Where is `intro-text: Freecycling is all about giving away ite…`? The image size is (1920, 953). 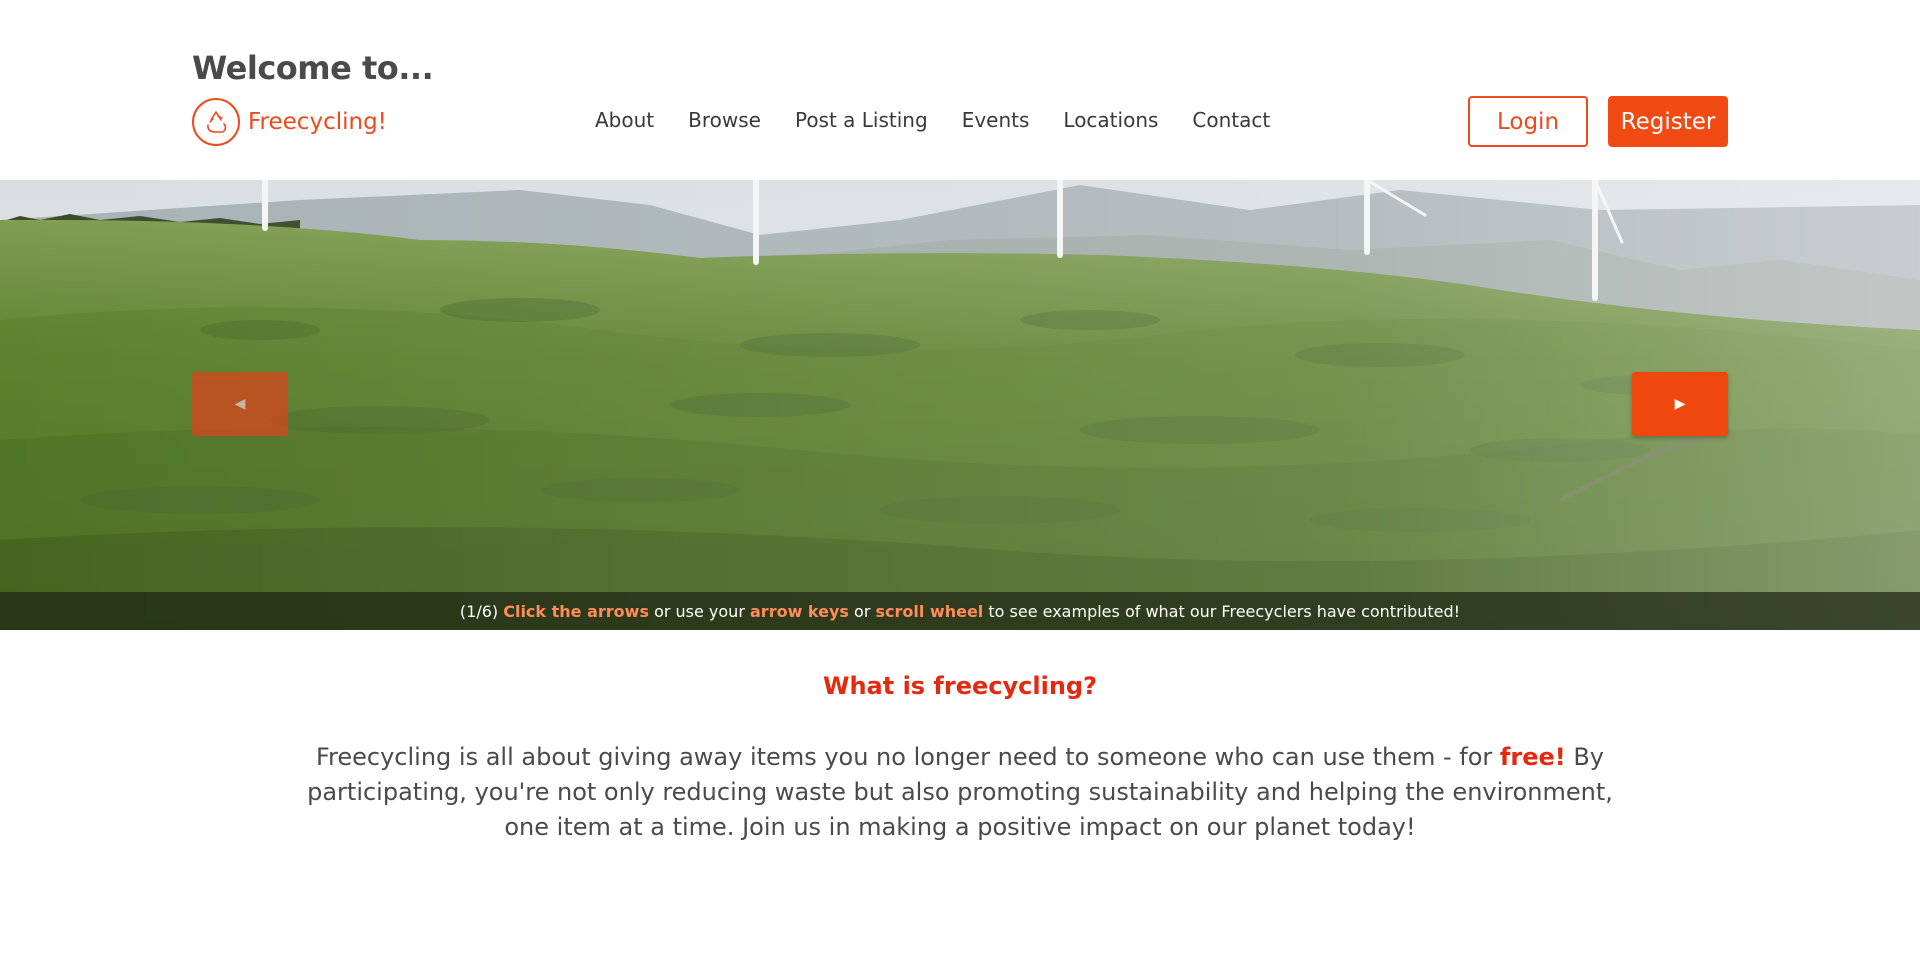 intro-text: Freecycling is all about giving away ite… is located at coordinates (904, 757).